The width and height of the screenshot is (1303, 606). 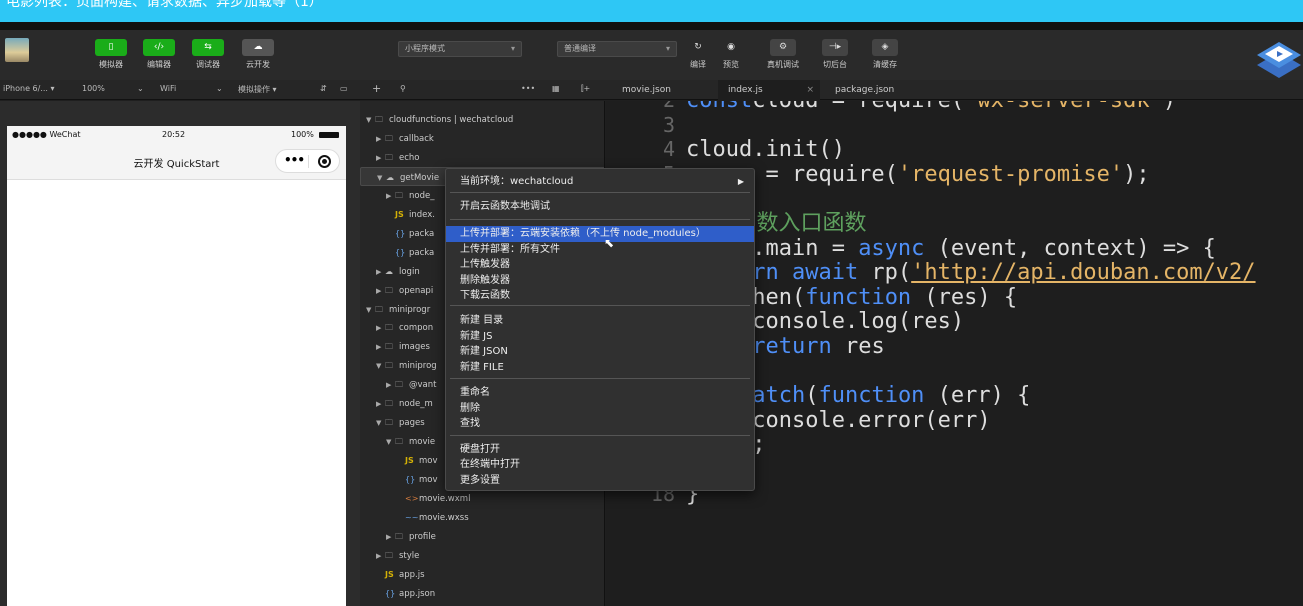 I want to click on menu-item-label: 上传触发器, so click(x=485, y=264).